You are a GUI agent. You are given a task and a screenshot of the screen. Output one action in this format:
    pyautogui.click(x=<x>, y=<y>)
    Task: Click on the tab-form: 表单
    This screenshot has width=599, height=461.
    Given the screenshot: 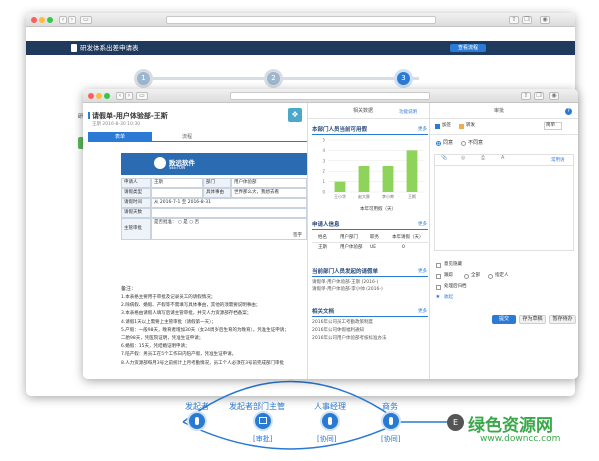 What is the action you would take?
    pyautogui.click(x=120, y=137)
    